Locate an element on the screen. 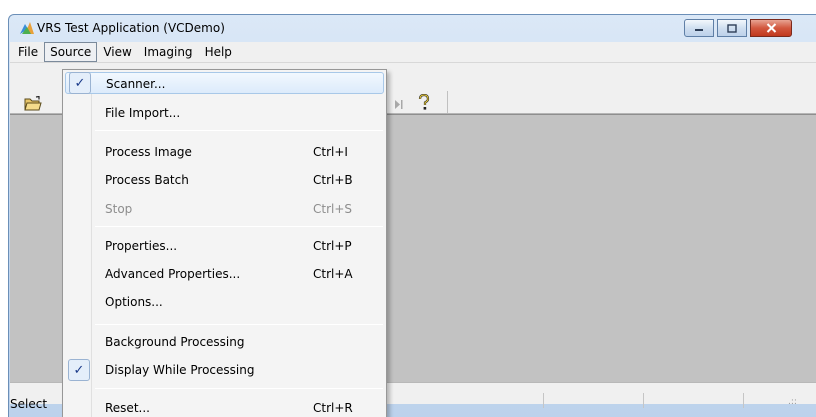  toolbar-separator is located at coordinates (447, 102).